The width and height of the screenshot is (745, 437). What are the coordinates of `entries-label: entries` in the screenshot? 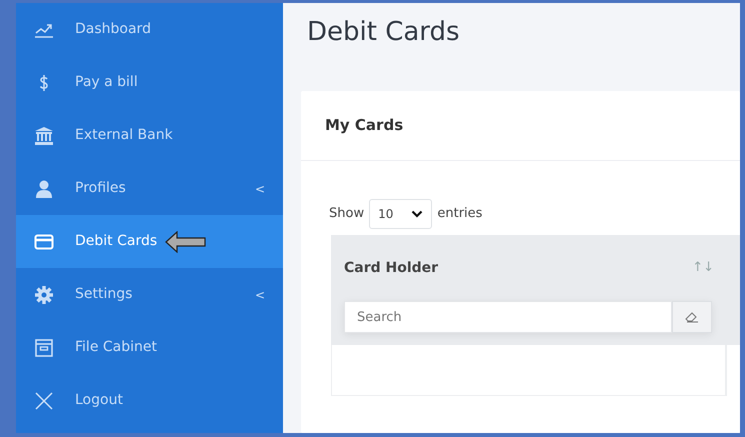 It's located at (459, 214).